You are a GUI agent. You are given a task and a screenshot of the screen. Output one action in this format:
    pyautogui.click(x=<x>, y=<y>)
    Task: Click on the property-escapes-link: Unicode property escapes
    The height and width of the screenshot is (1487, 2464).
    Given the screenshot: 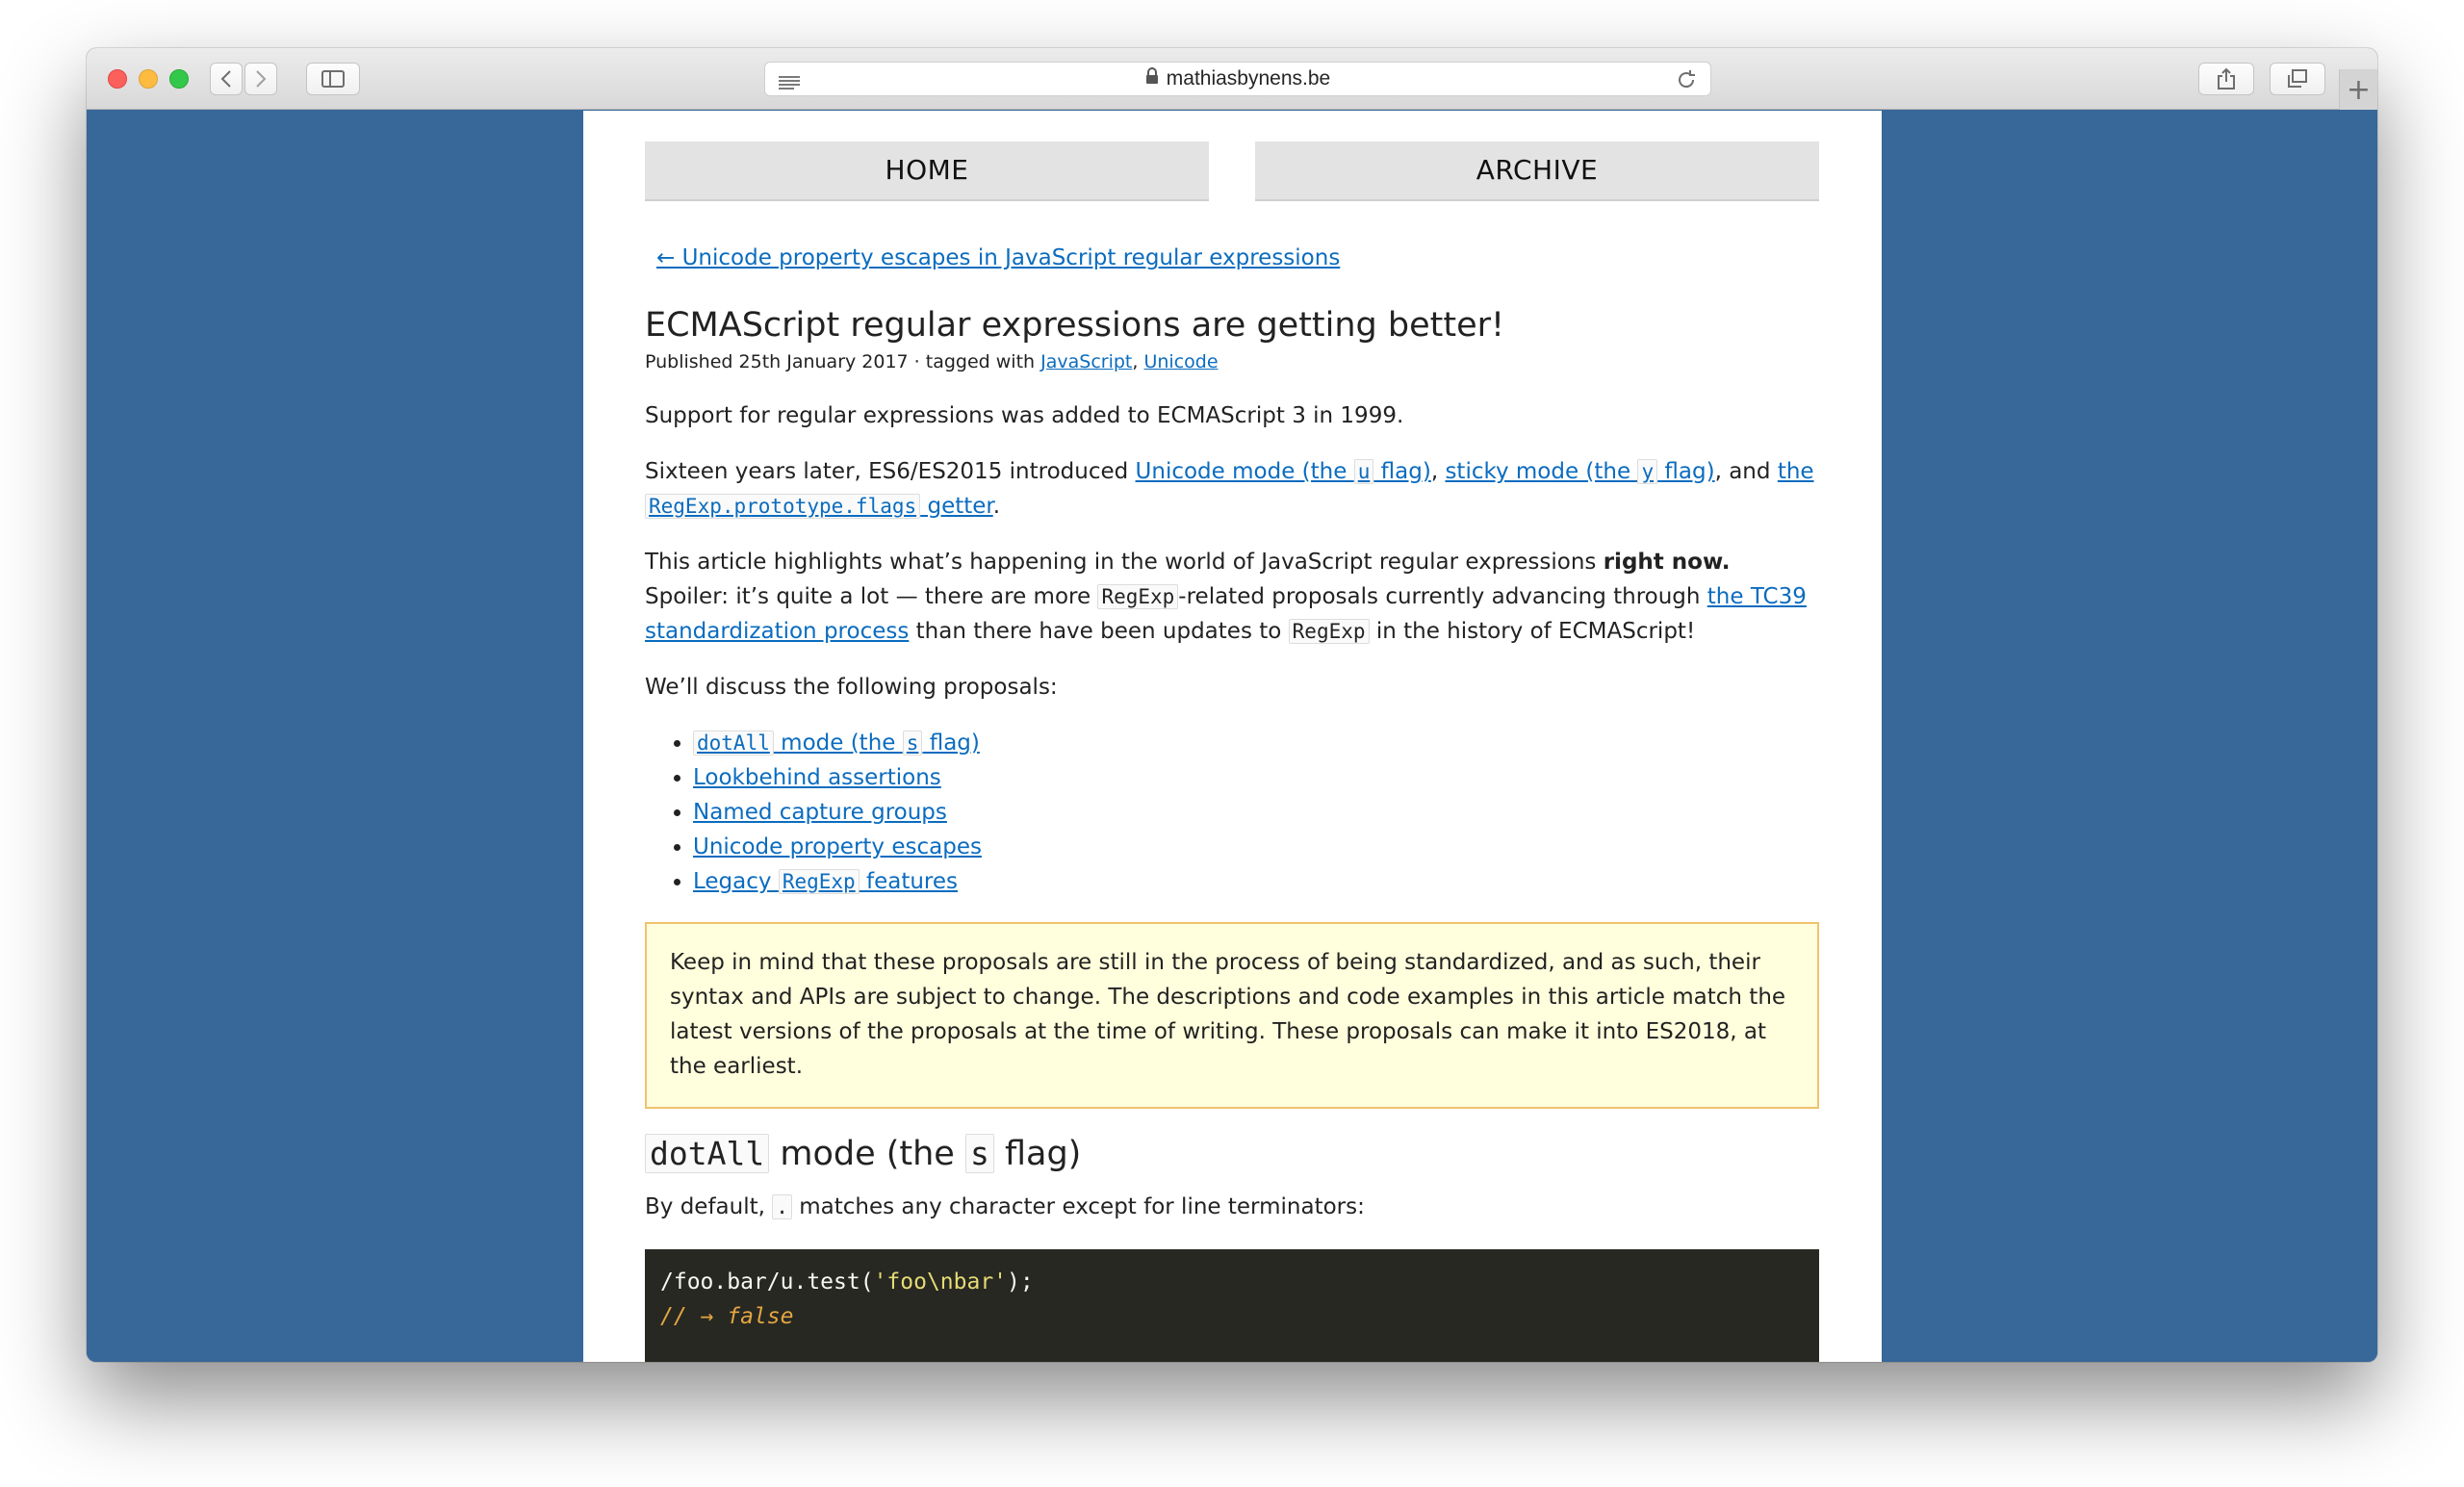 What is the action you would take?
    pyautogui.click(x=837, y=846)
    